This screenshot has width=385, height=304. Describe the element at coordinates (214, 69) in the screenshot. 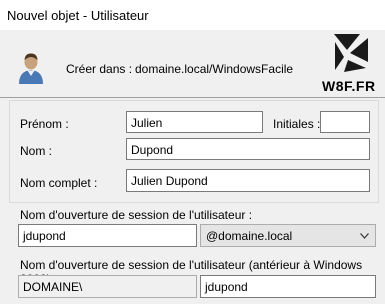

I see `create-in-path: domaine.local/WindowsFacile` at that location.